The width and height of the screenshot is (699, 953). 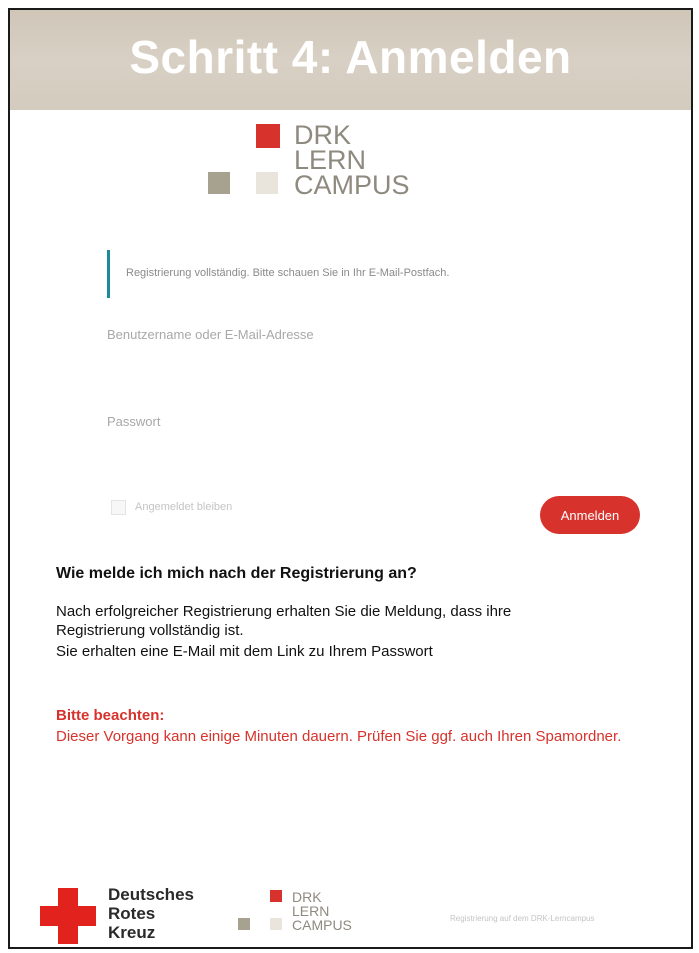 What do you see at coordinates (244, 924) in the screenshot?
I see `footer-logo-gray-square` at bounding box center [244, 924].